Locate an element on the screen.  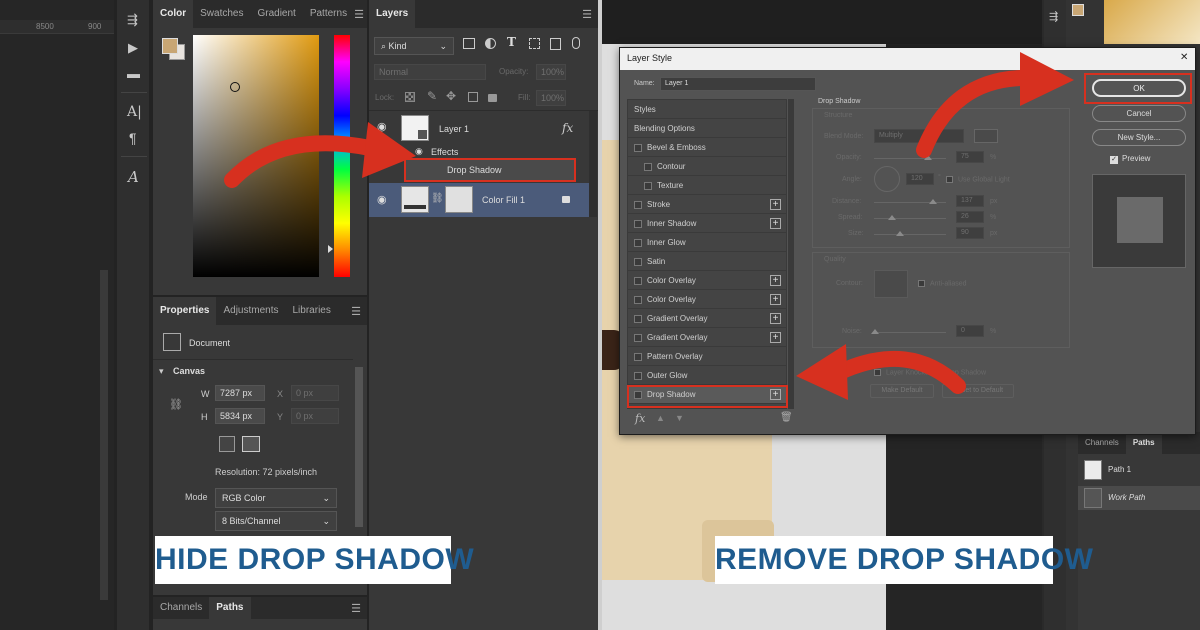
layers-scrollbar is located at coordinates (593, 164).